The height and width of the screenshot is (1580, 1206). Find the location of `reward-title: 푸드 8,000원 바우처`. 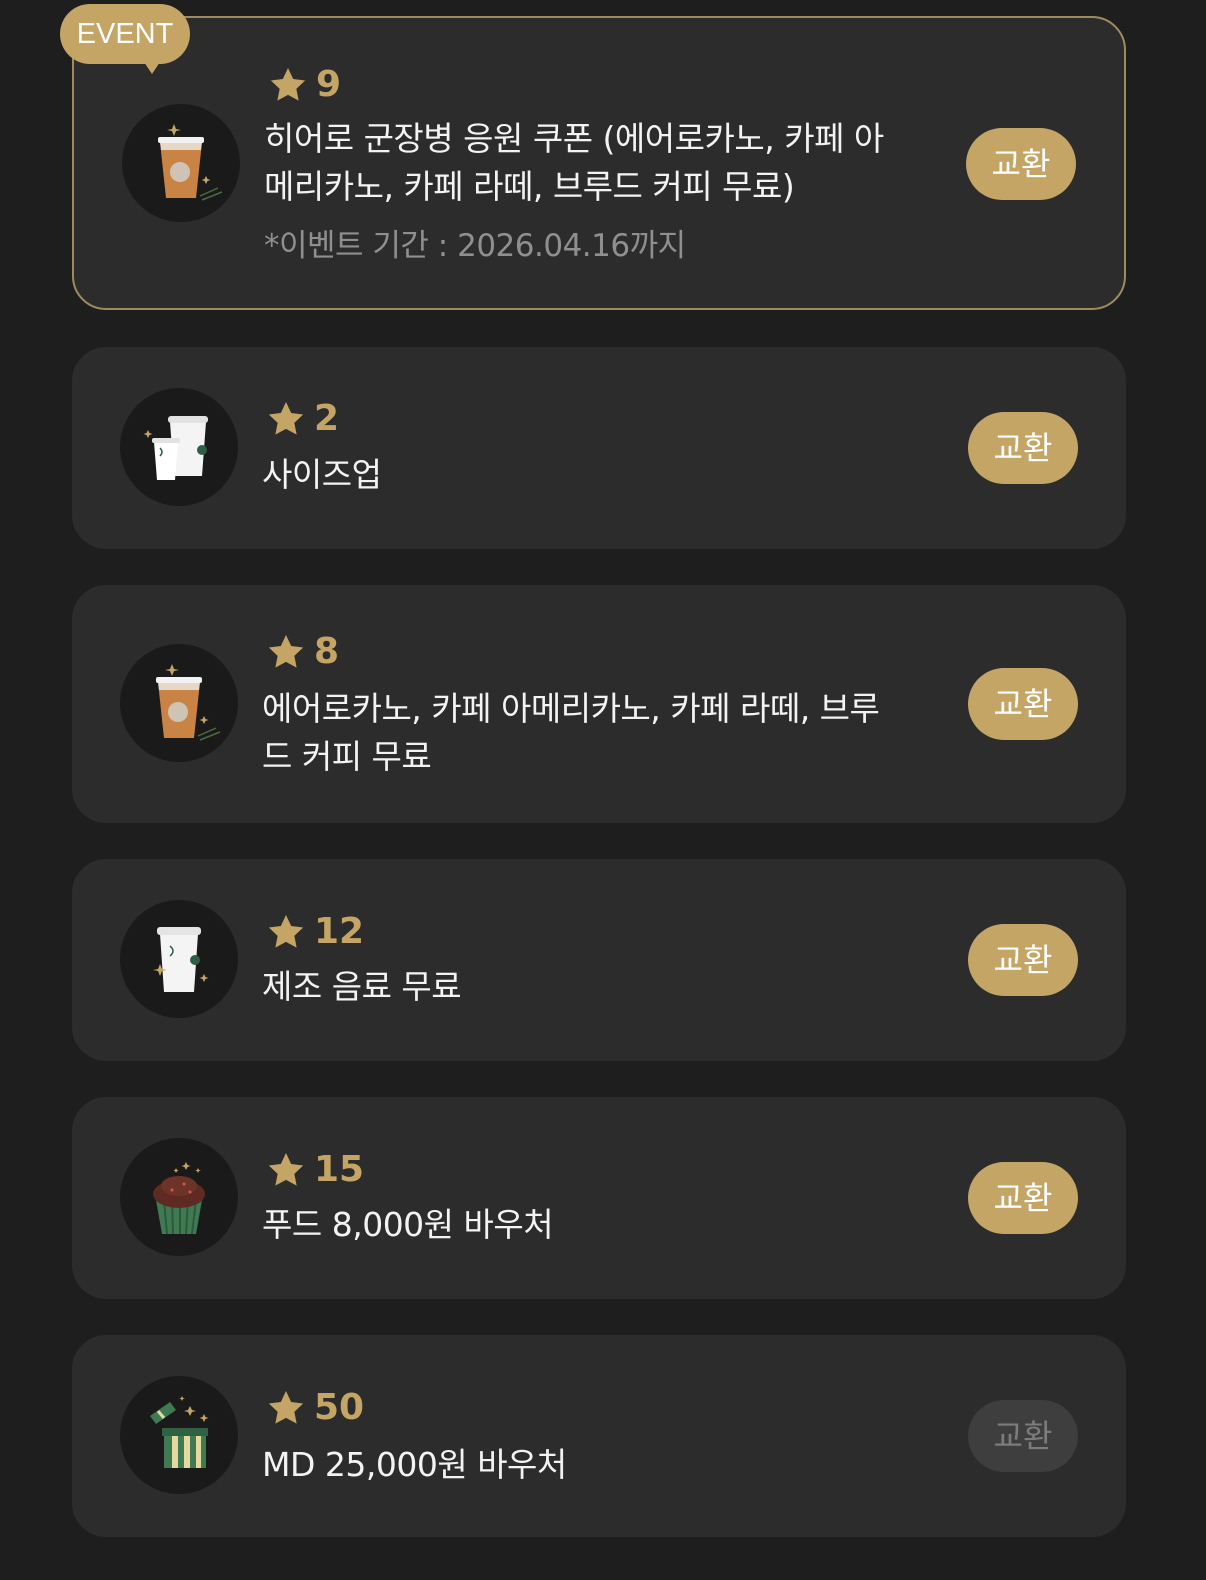

reward-title: 푸드 8,000원 바우처 is located at coordinates (408, 1224).